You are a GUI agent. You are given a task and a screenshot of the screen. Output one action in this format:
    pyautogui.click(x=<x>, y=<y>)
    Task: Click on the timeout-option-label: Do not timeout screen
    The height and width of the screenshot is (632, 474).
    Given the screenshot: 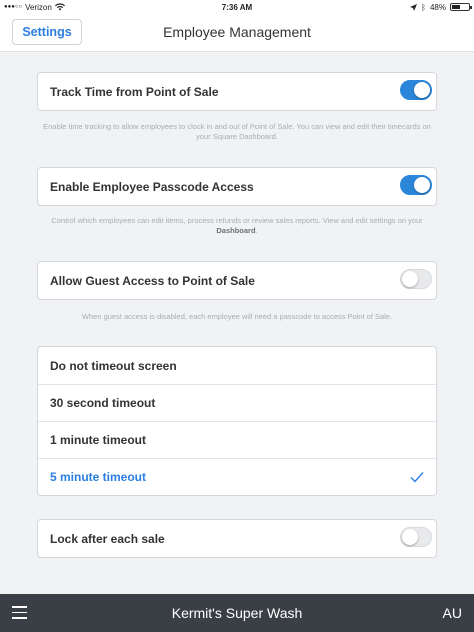 What is the action you would take?
    pyautogui.click(x=113, y=365)
    